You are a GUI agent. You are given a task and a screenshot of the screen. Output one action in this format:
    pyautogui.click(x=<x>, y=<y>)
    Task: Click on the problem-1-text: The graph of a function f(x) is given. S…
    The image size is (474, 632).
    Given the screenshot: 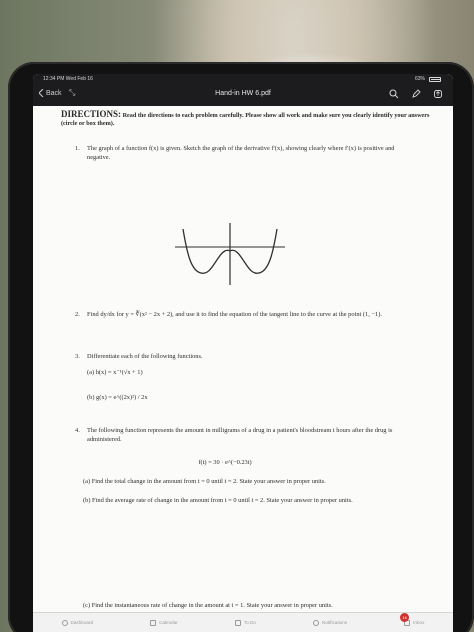 What is the action you would take?
    pyautogui.click(x=241, y=153)
    